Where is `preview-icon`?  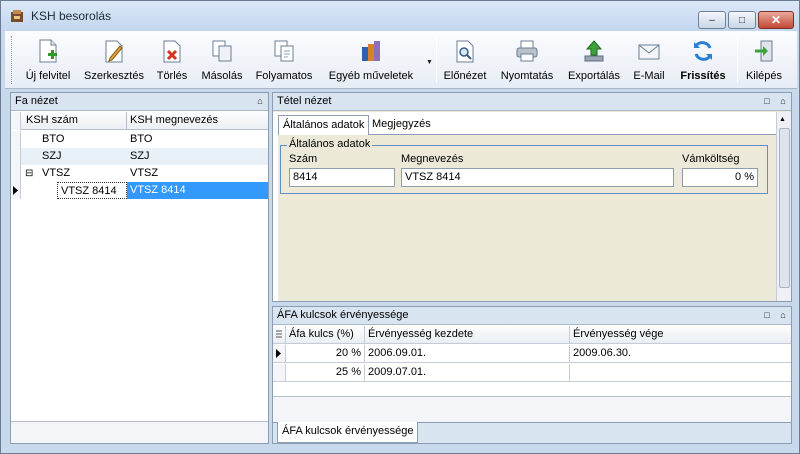
preview-icon is located at coordinates (465, 51).